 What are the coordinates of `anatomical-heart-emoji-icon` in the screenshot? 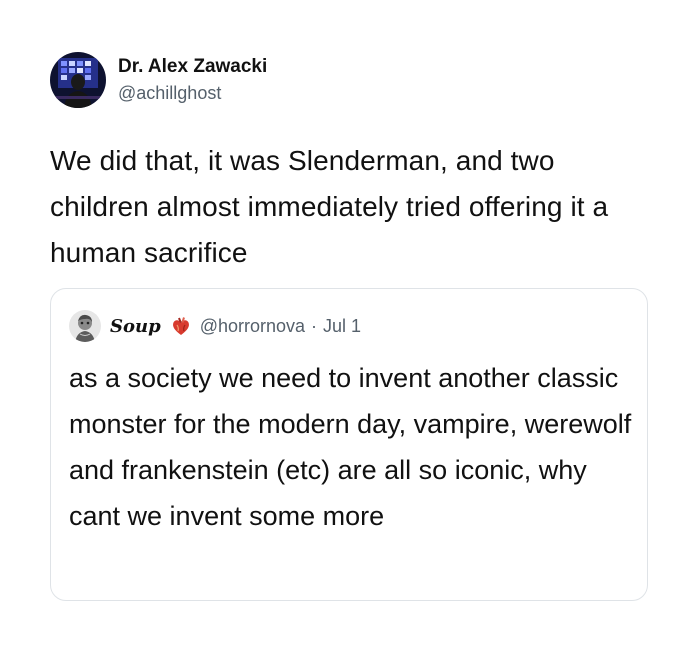 It's located at (181, 326).